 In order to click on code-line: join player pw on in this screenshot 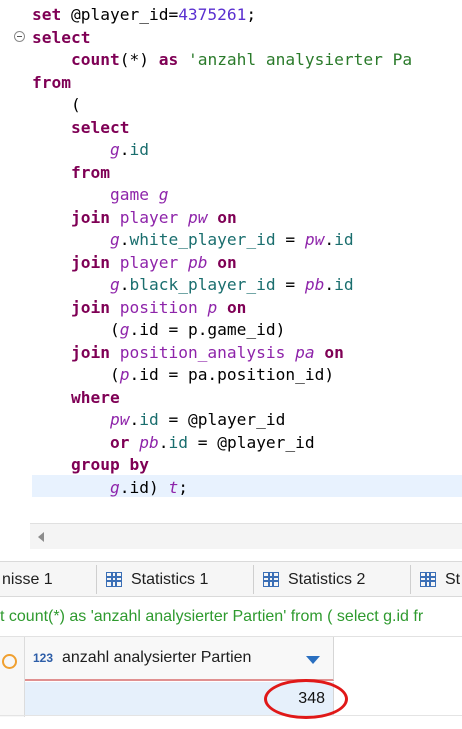, I will do `click(231, 218)`.